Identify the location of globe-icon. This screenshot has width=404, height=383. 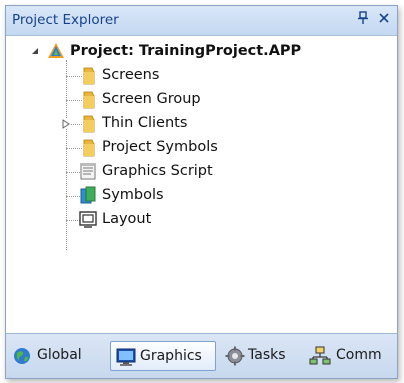
(22, 356).